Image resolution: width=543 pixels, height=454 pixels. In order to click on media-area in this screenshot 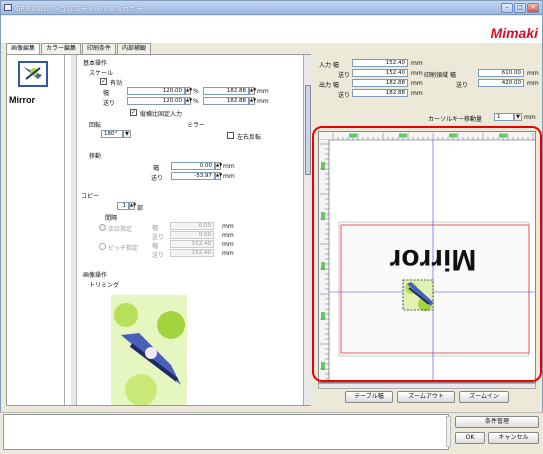, I will do `click(434, 289)`.